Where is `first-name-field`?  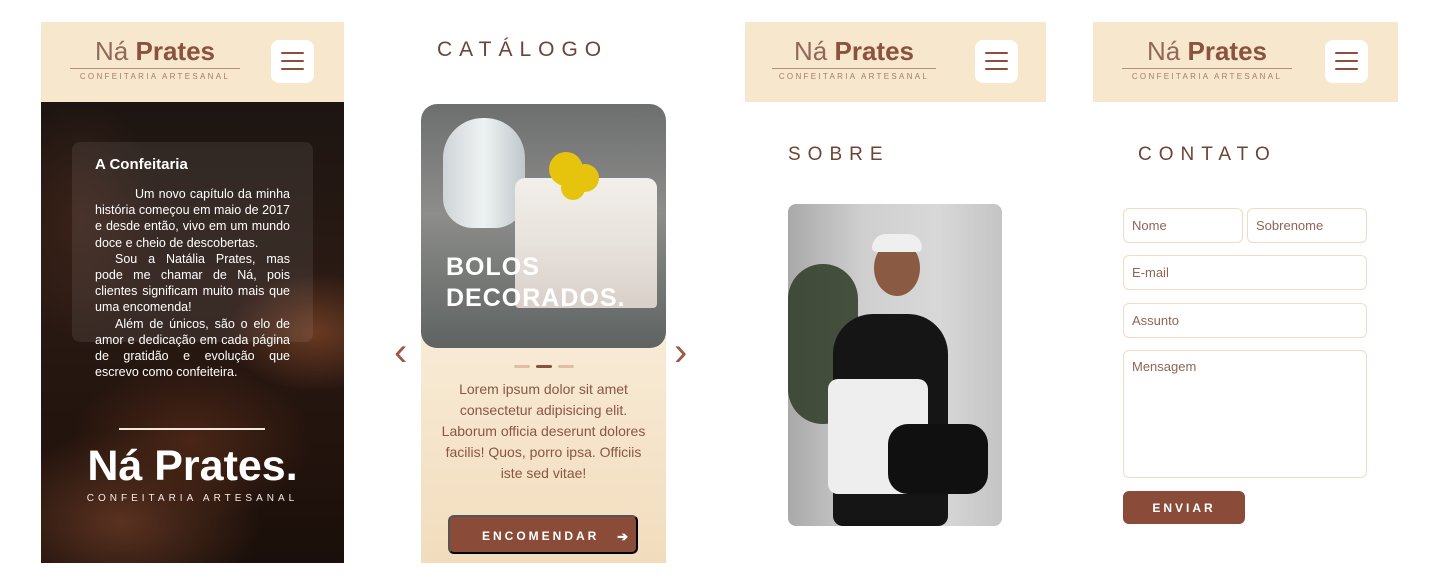 first-name-field is located at coordinates (1183, 225).